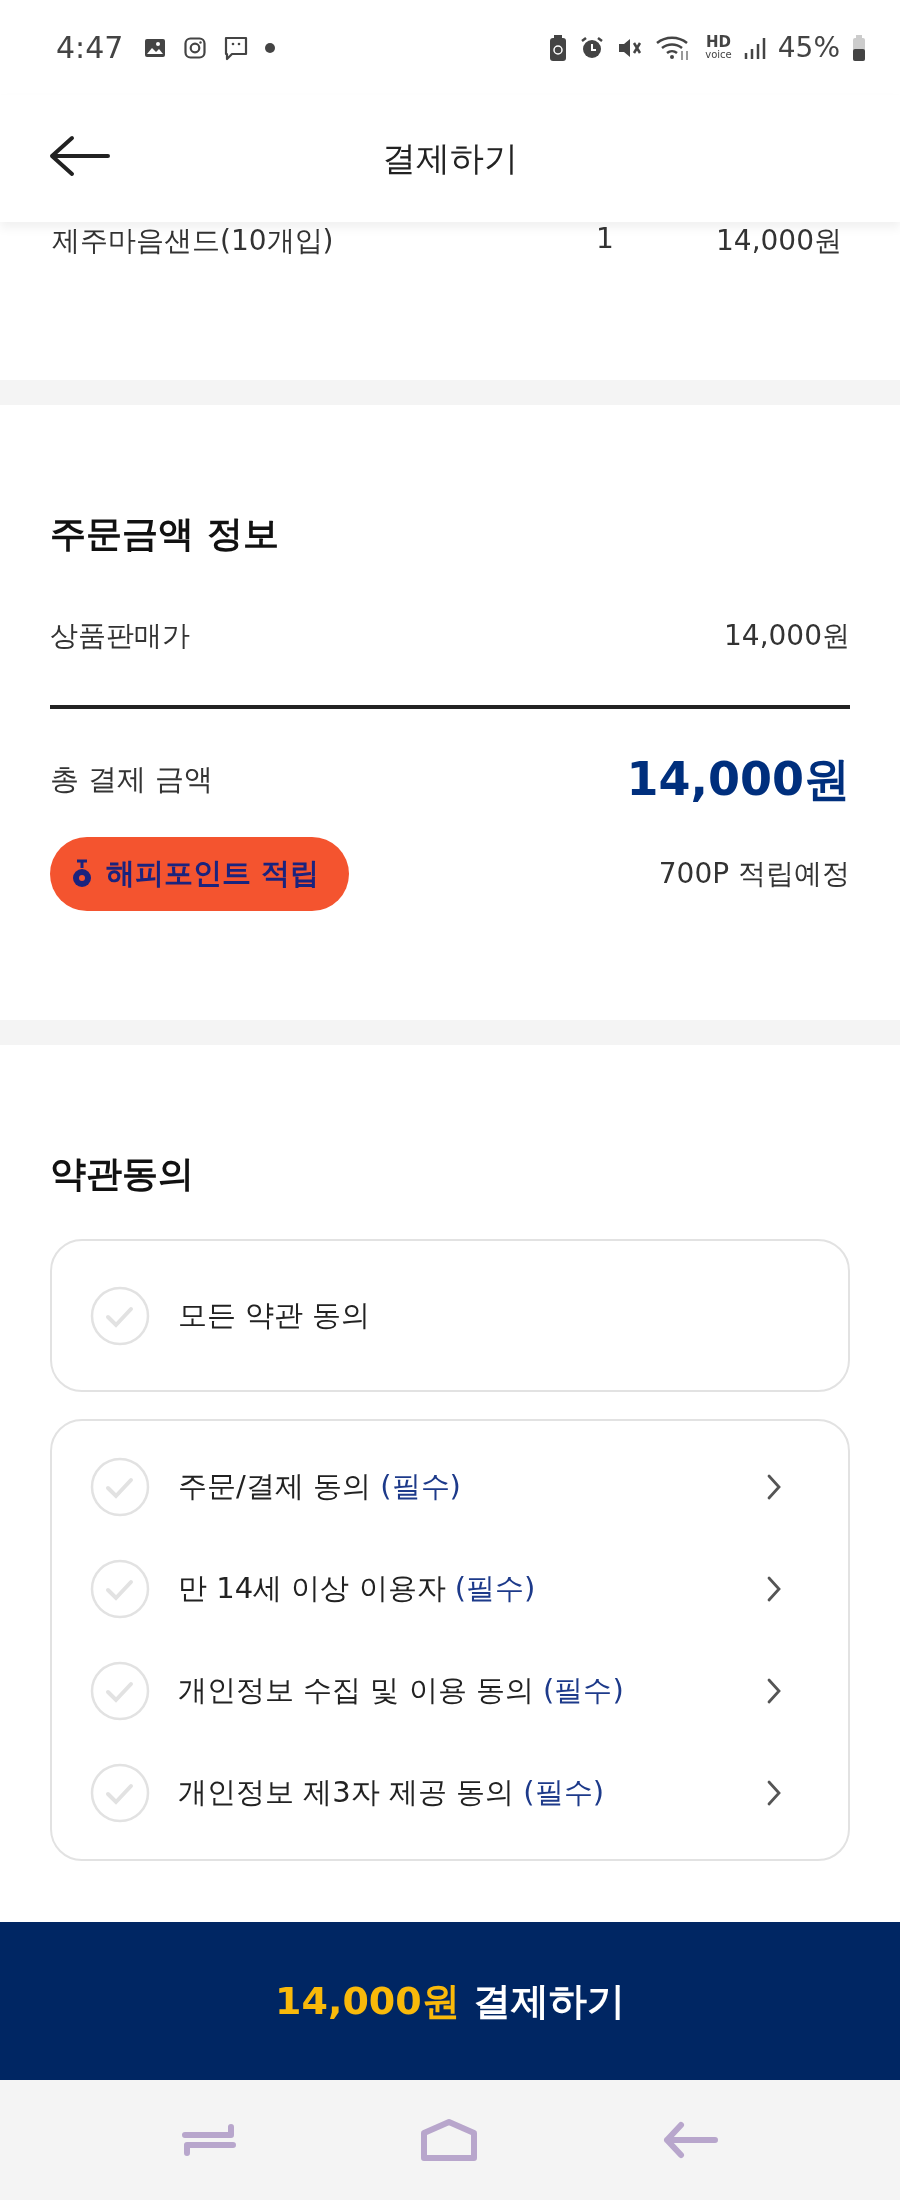  What do you see at coordinates (754, 874) in the screenshot?
I see `point-note: 700P 적립예정` at bounding box center [754, 874].